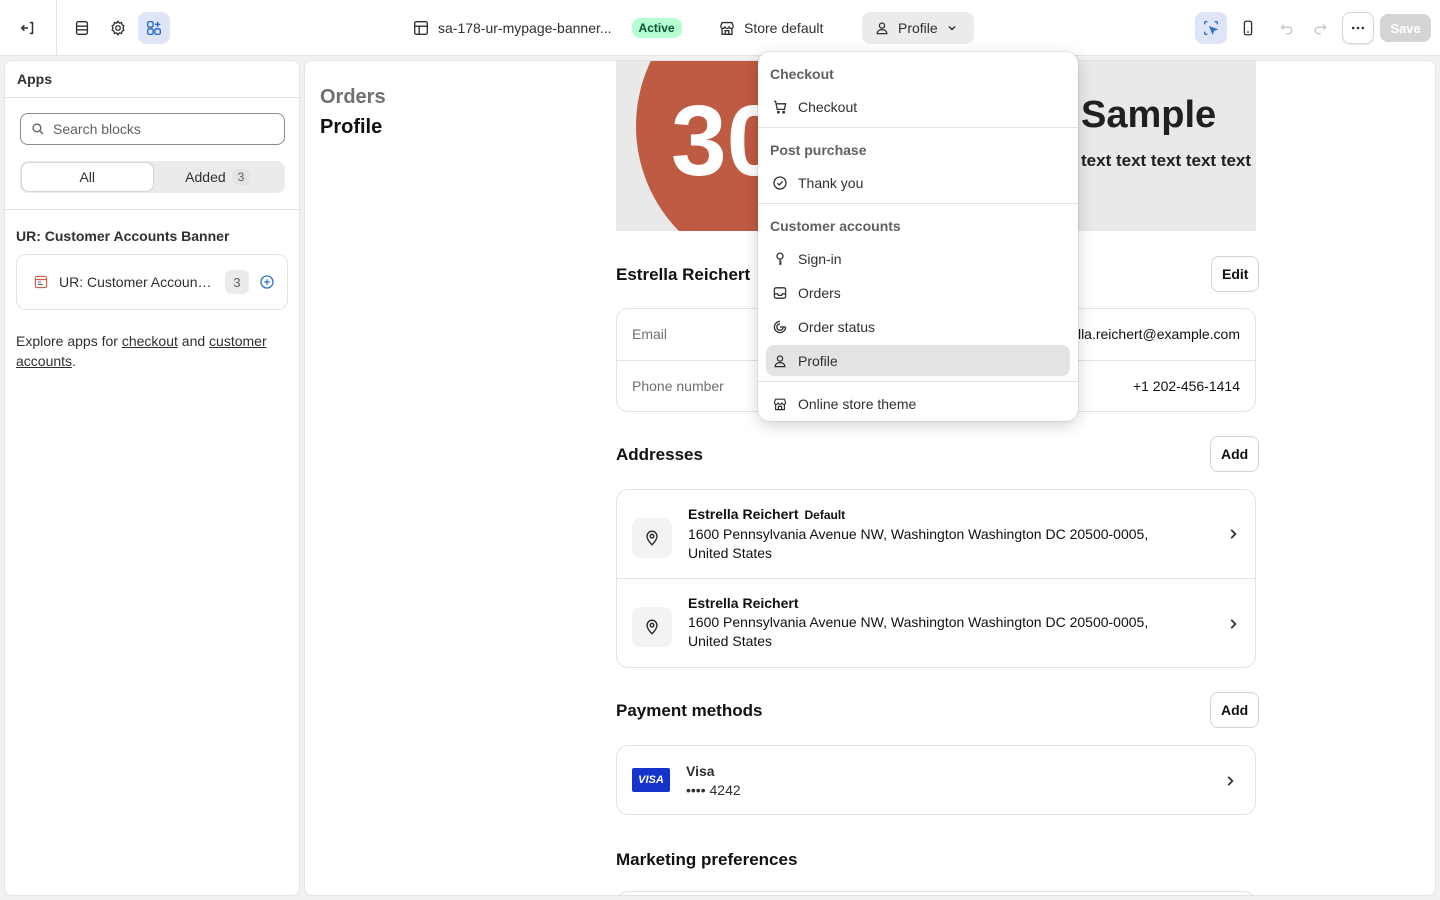  Describe the element at coordinates (730, 553) in the screenshot. I see `address-line2: United States` at that location.